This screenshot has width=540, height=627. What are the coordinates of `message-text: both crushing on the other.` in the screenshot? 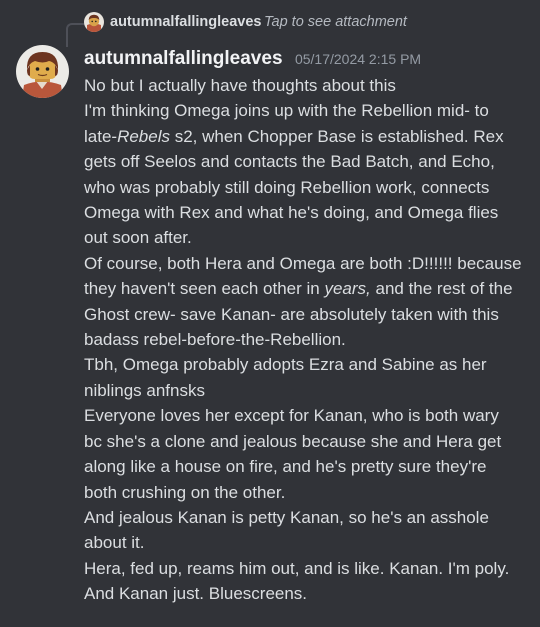 It's located at (185, 492).